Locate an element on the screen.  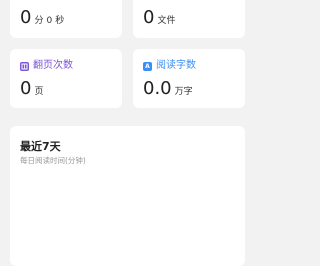
book-icon-glyph is located at coordinates (24, 66).